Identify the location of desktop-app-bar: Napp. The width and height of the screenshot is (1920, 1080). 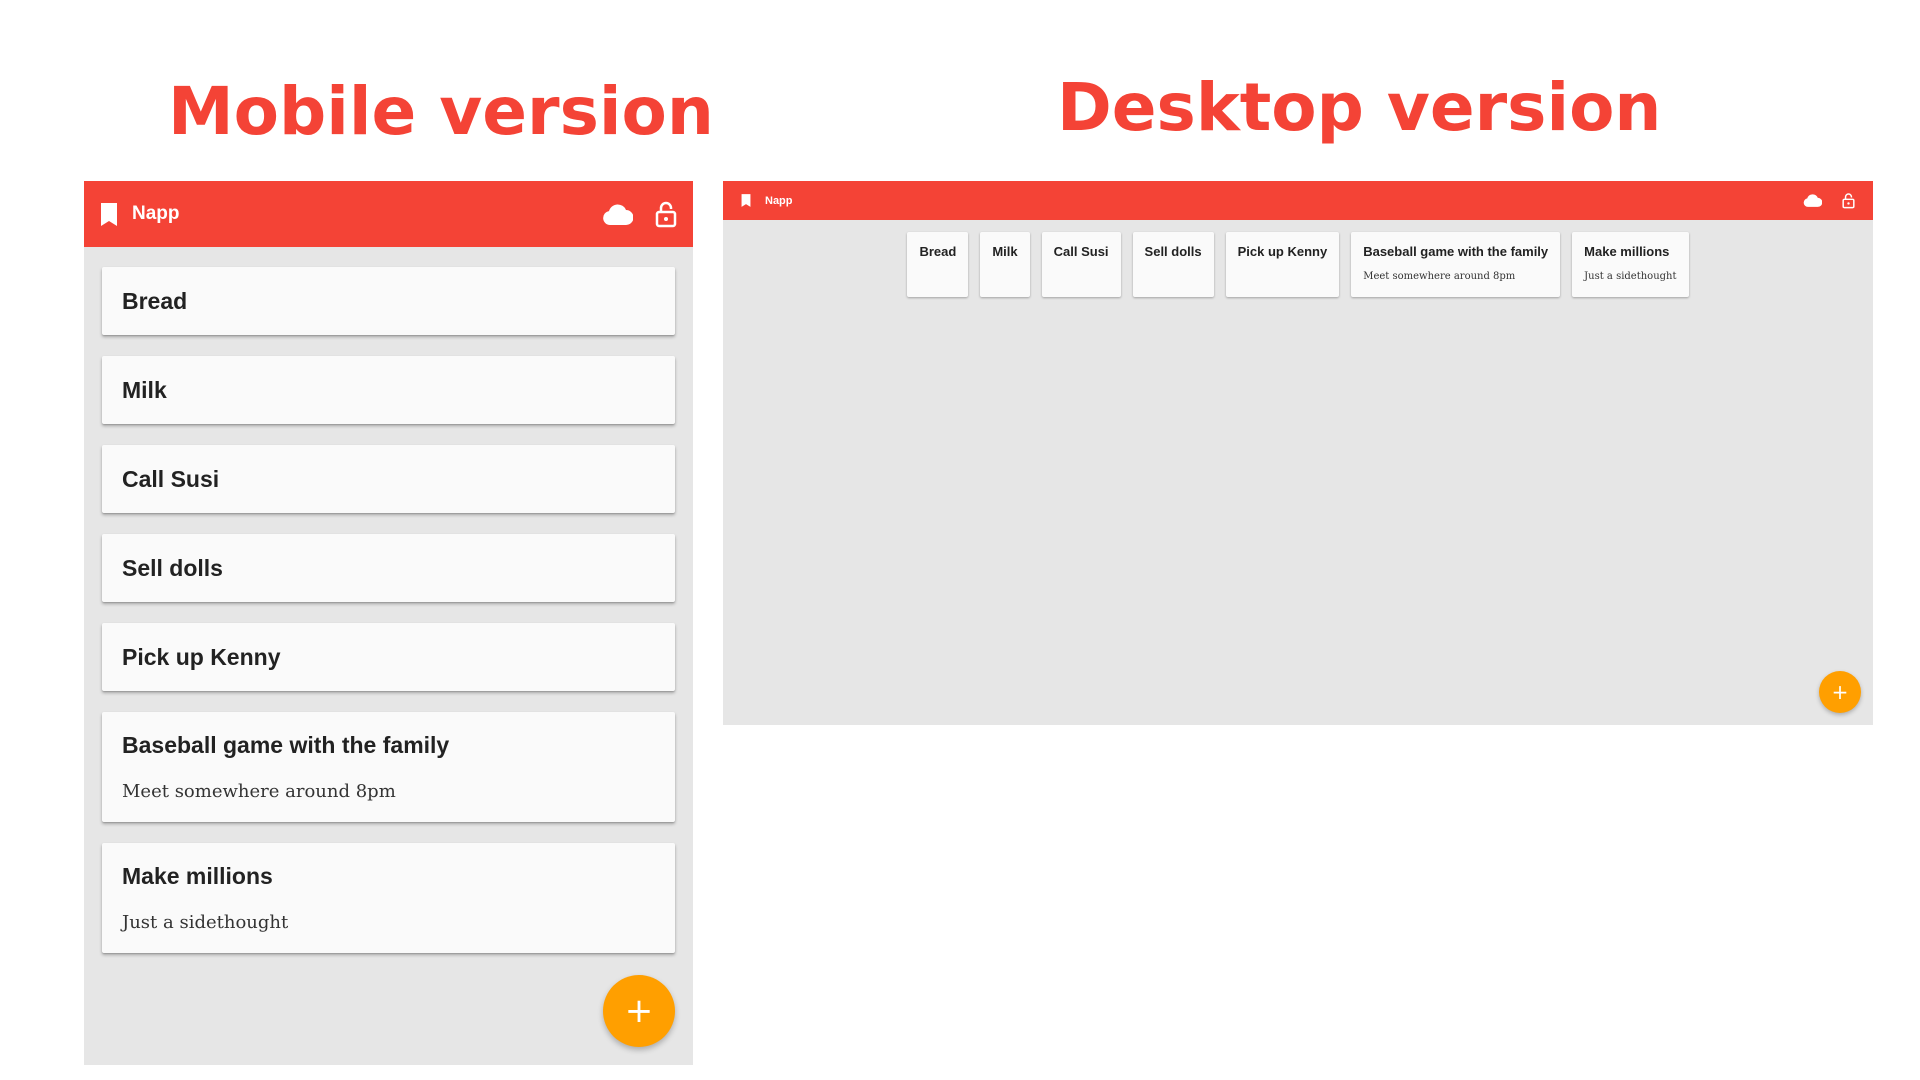
(1298, 200).